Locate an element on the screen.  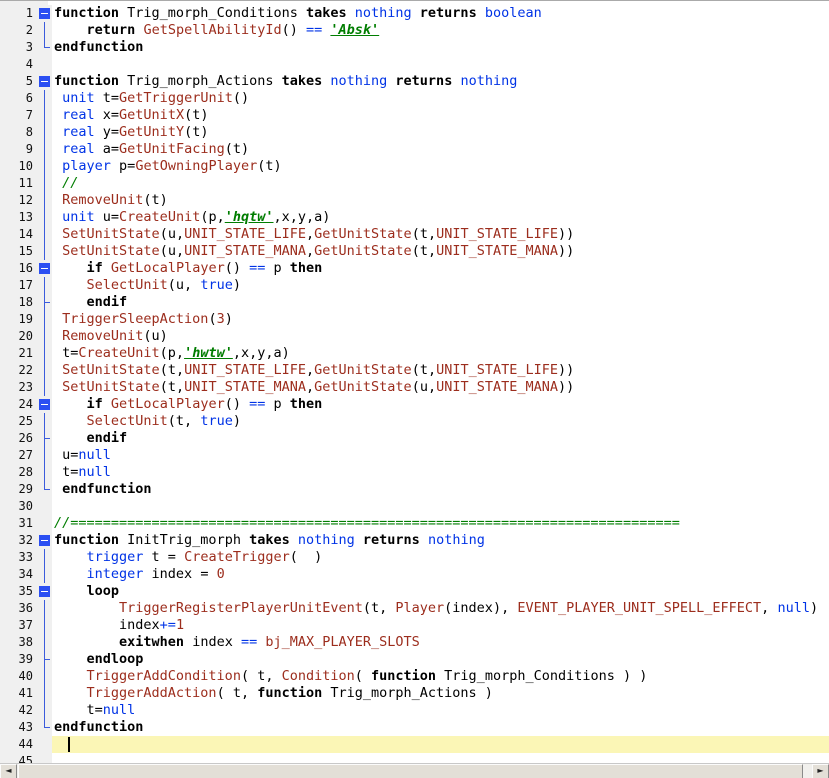
code-text: loop is located at coordinates (440, 591).